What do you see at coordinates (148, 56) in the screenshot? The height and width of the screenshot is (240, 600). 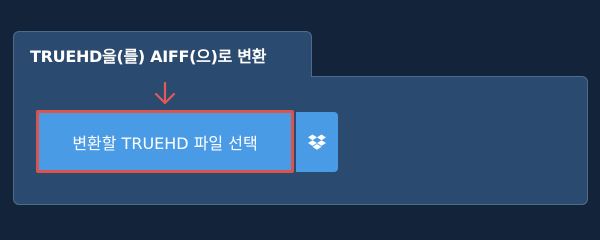 I see `panel-title: TRUEHD을(를) AIFF(으)로 변환` at bounding box center [148, 56].